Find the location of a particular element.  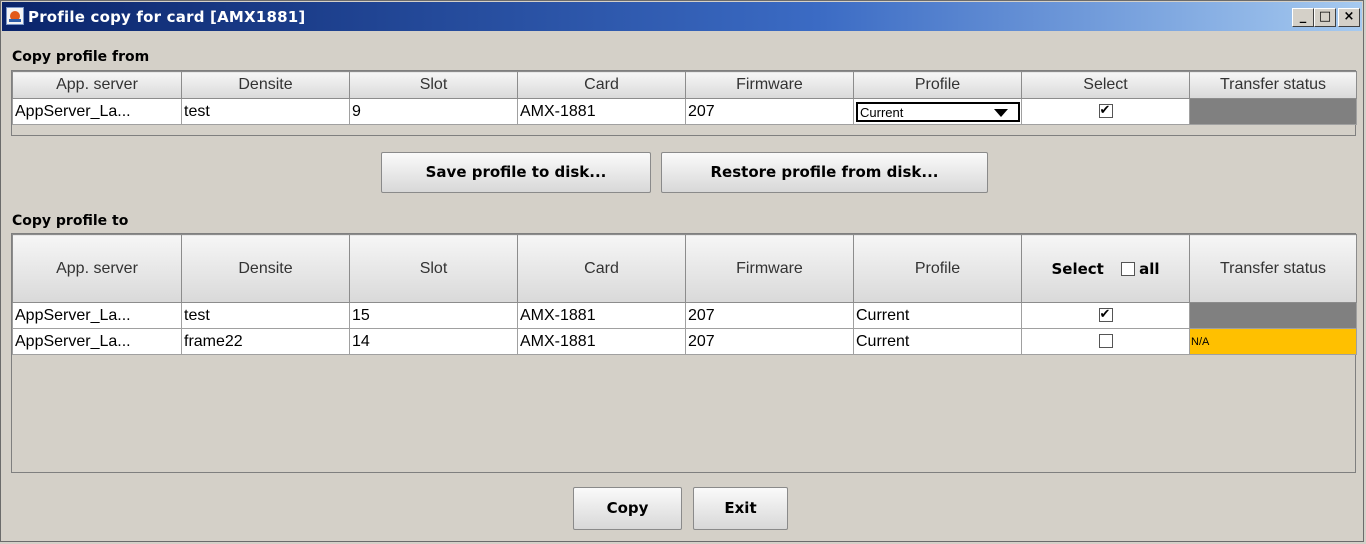

copy-from-label: Copy profile from is located at coordinates (81, 57).